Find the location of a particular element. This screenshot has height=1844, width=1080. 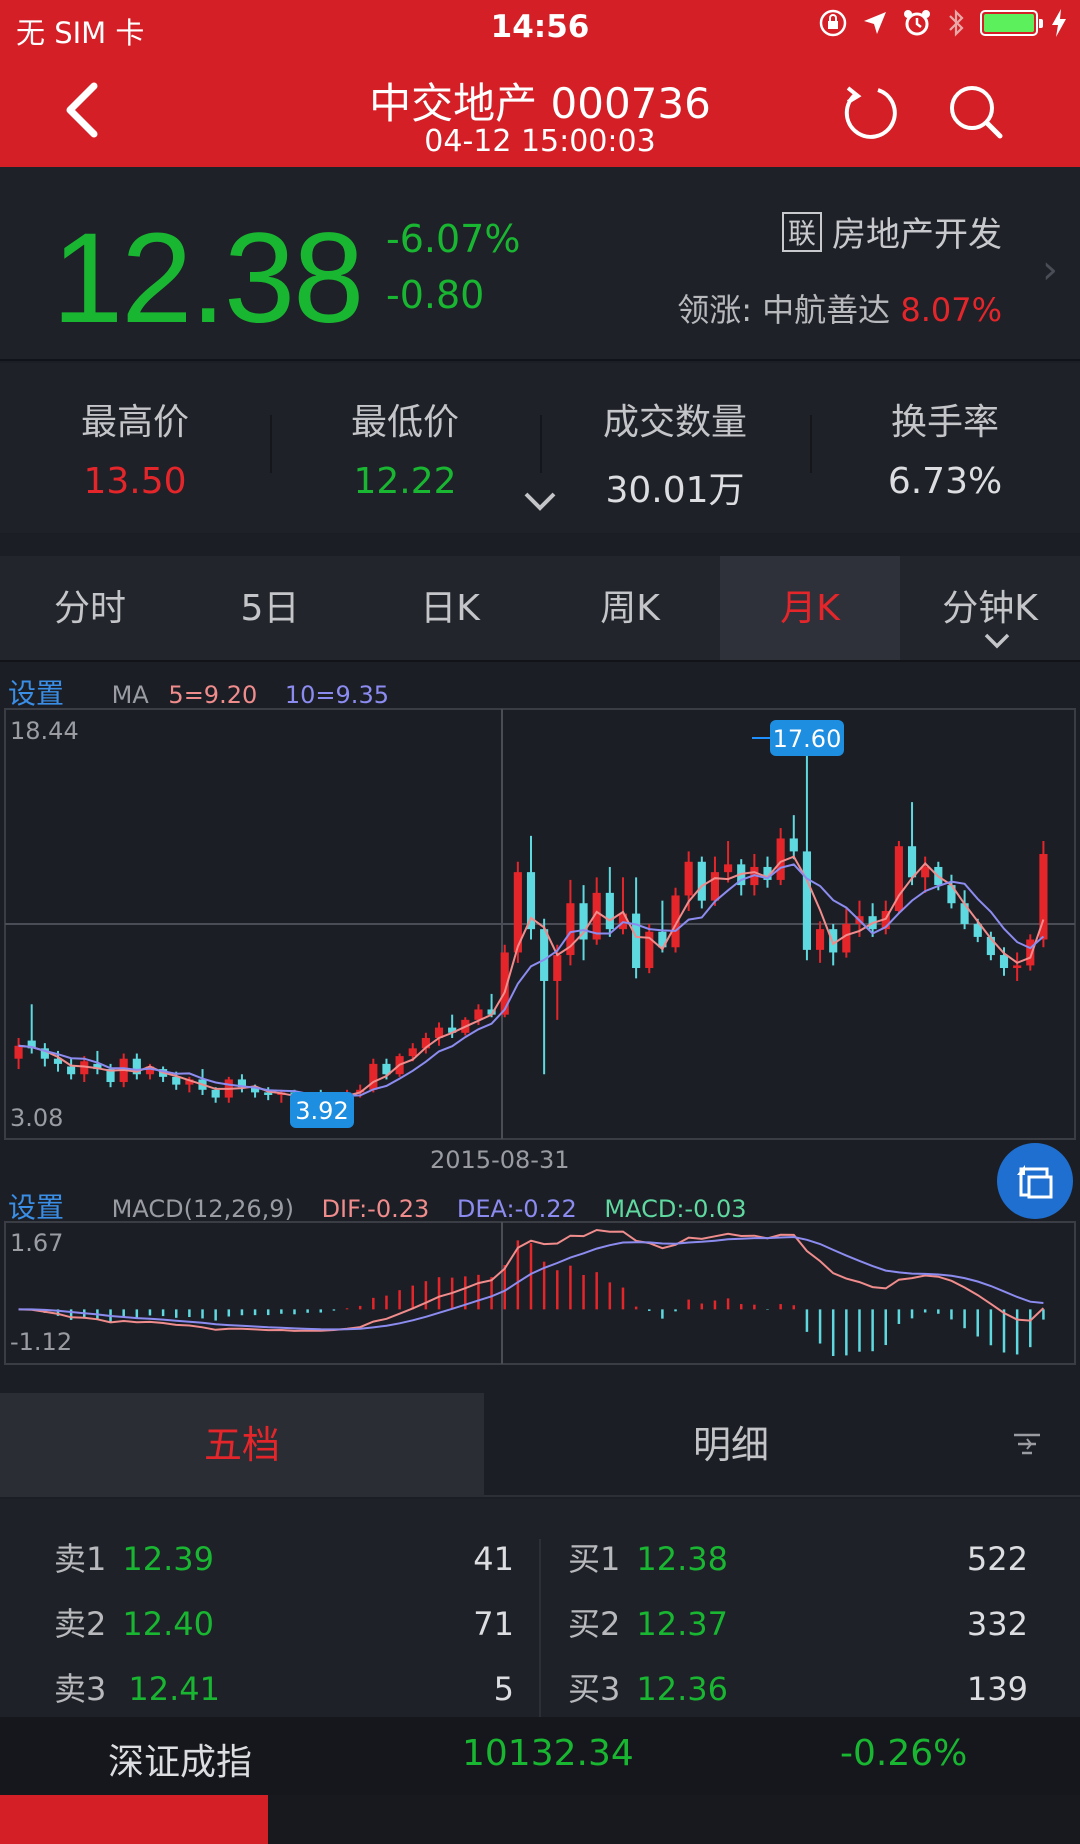

y-min-label: 3.08 is located at coordinates (36, 1118).